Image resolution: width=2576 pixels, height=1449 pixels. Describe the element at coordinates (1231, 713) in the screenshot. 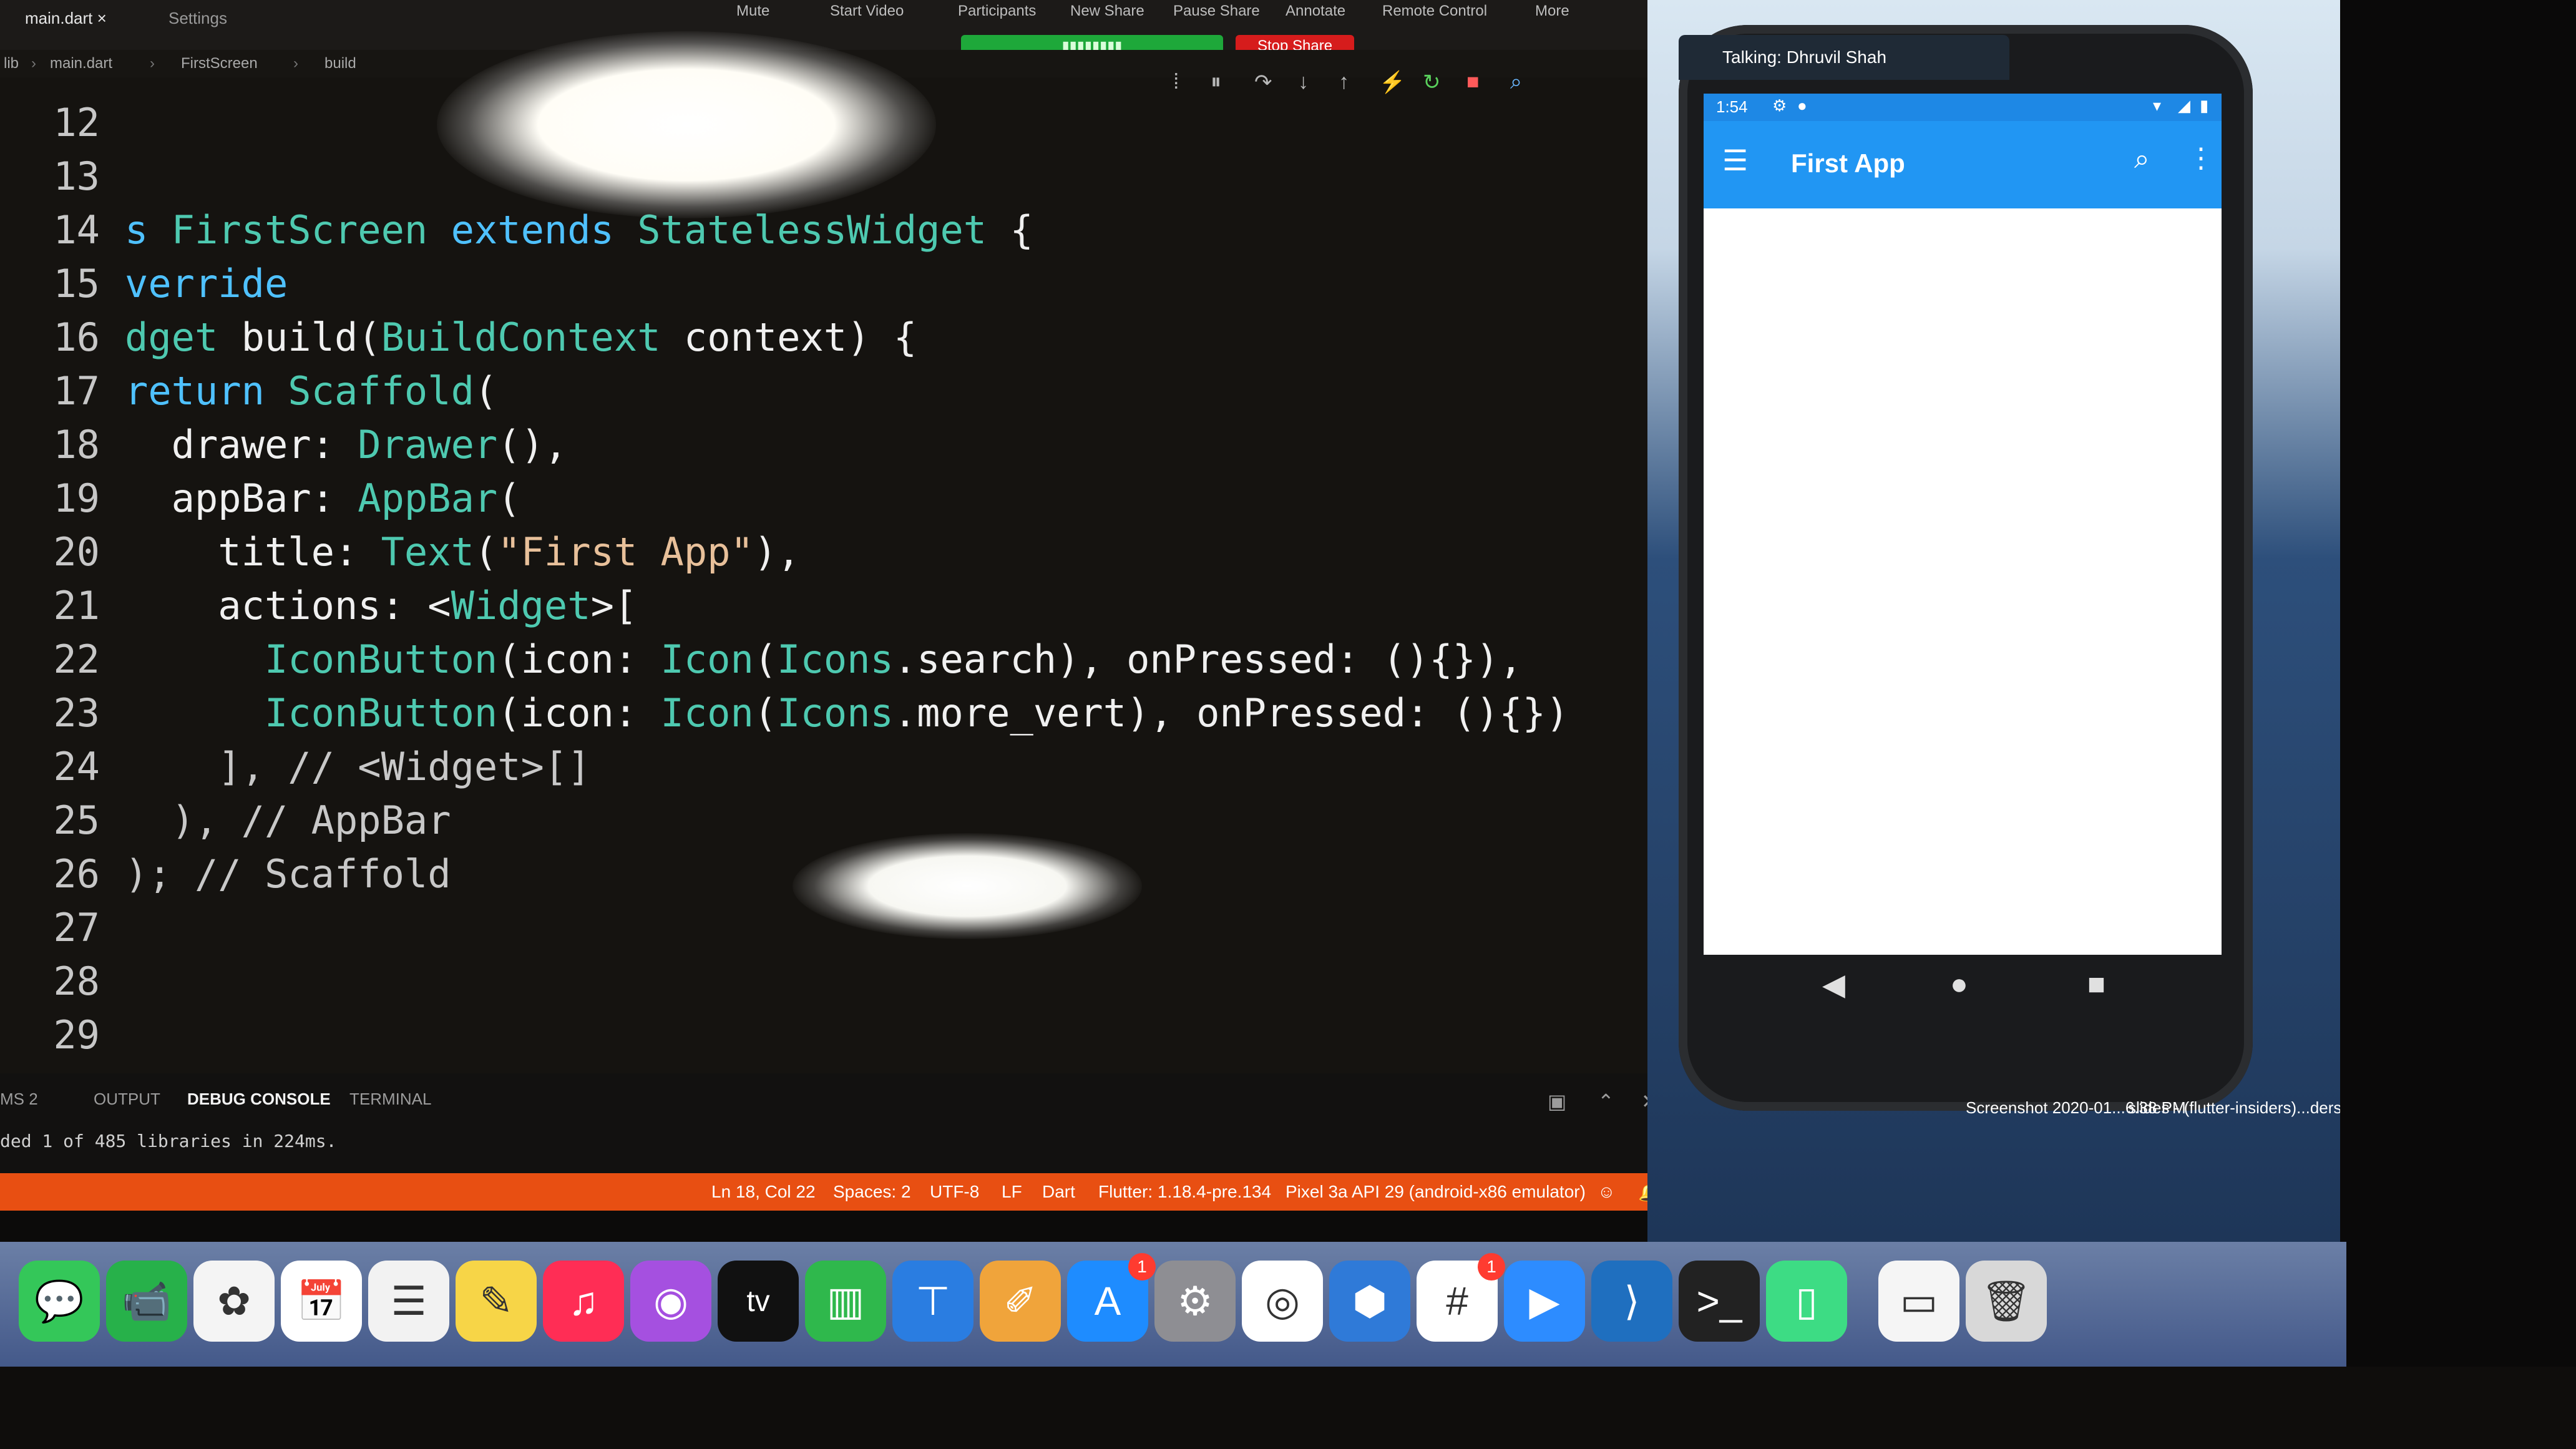

I see `code-token: .more_vert), onPressed: (){})` at that location.